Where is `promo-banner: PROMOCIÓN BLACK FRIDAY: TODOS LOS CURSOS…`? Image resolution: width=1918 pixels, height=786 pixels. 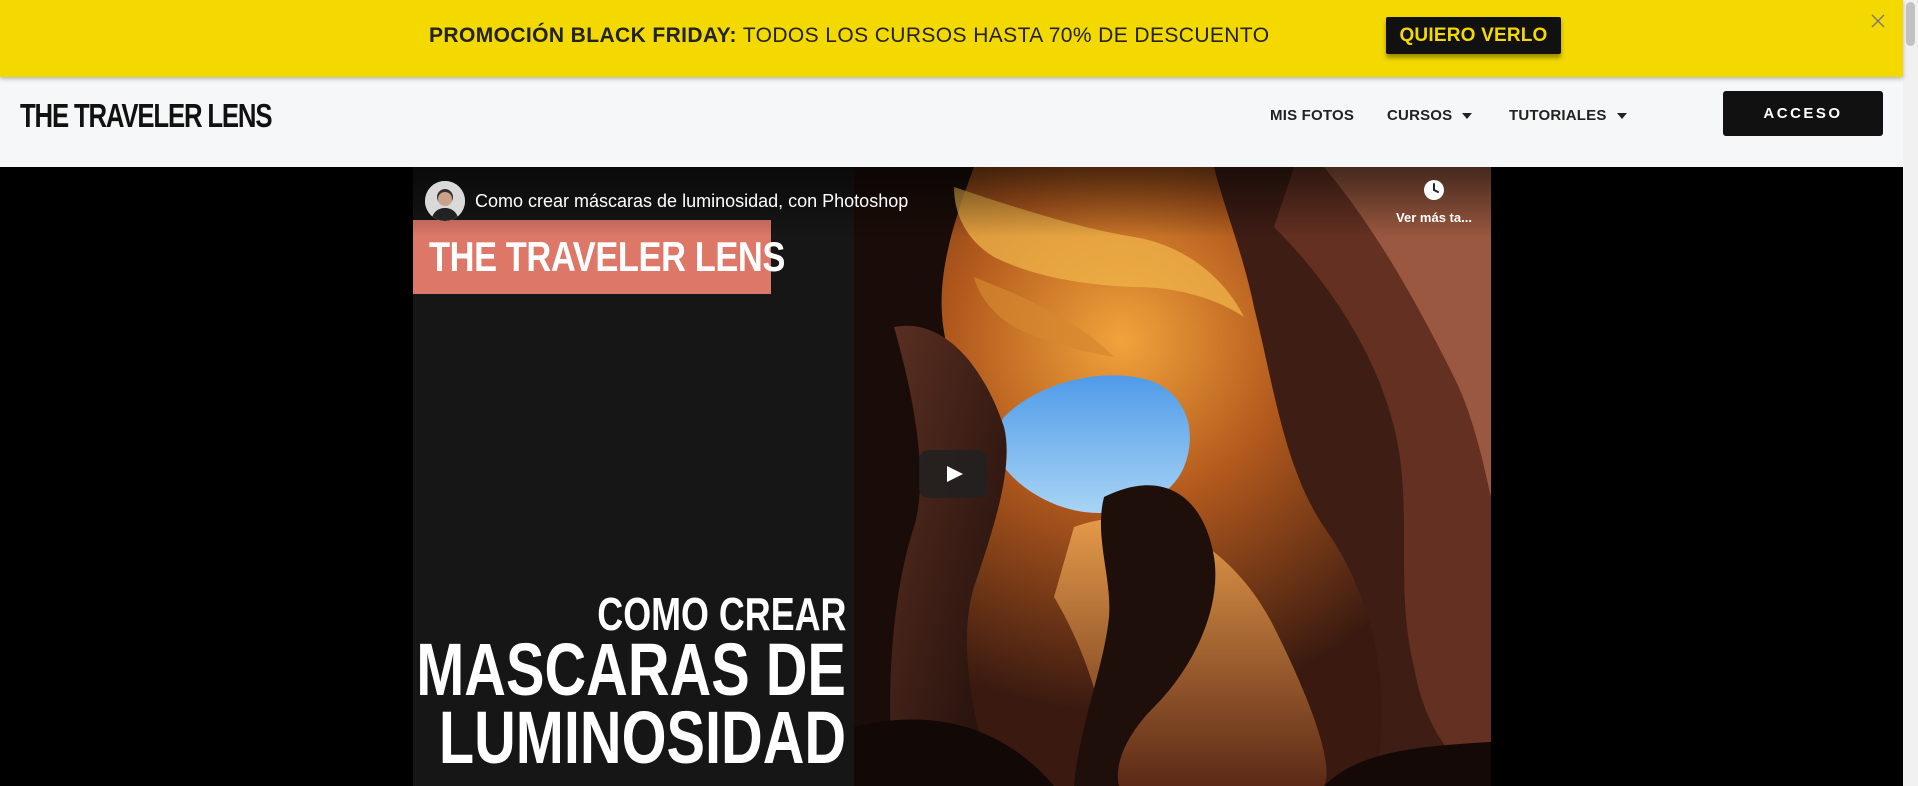 promo-banner: PROMOCIÓN BLACK FRIDAY: TODOS LOS CURSOS… is located at coordinates (951, 38).